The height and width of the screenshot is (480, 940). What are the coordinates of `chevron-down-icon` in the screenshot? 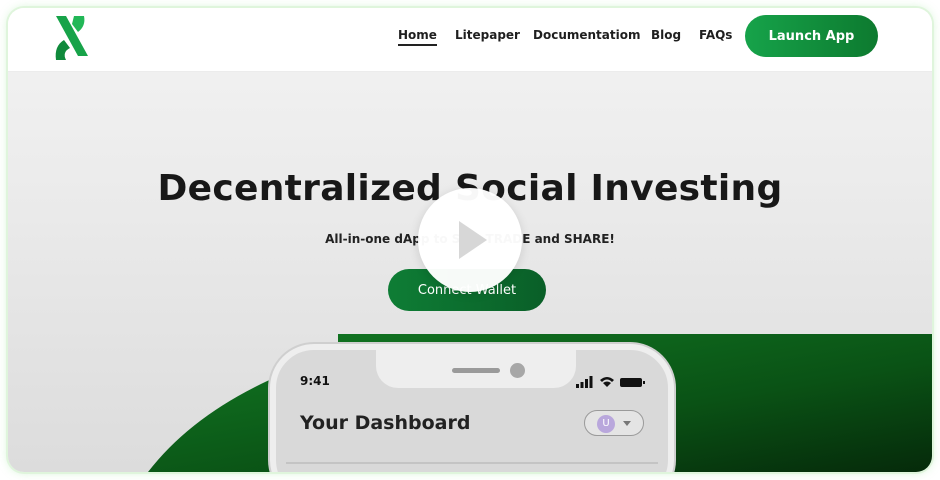 It's located at (627, 423).